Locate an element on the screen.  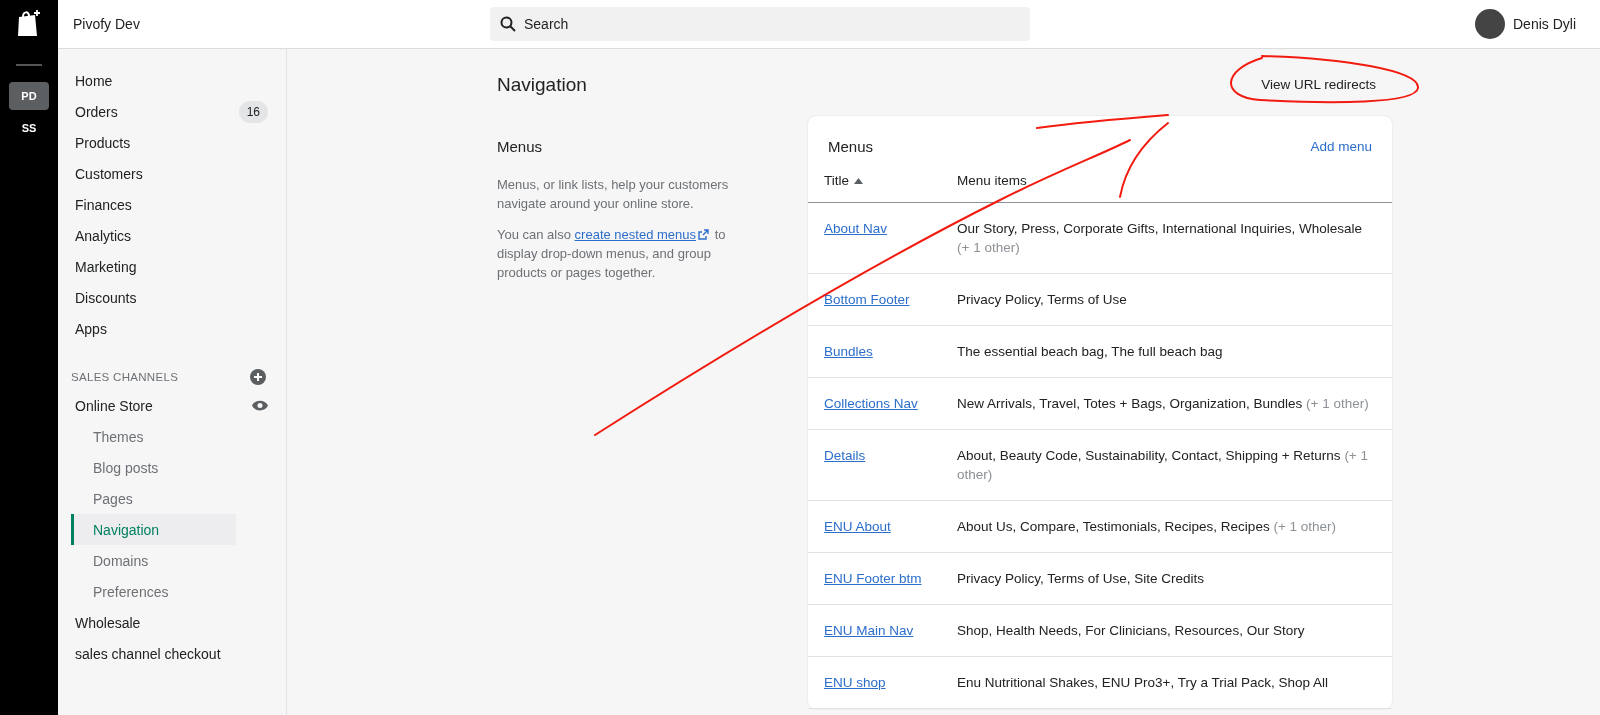
menu-title-link: ENU Main Nav is located at coordinates (869, 630).